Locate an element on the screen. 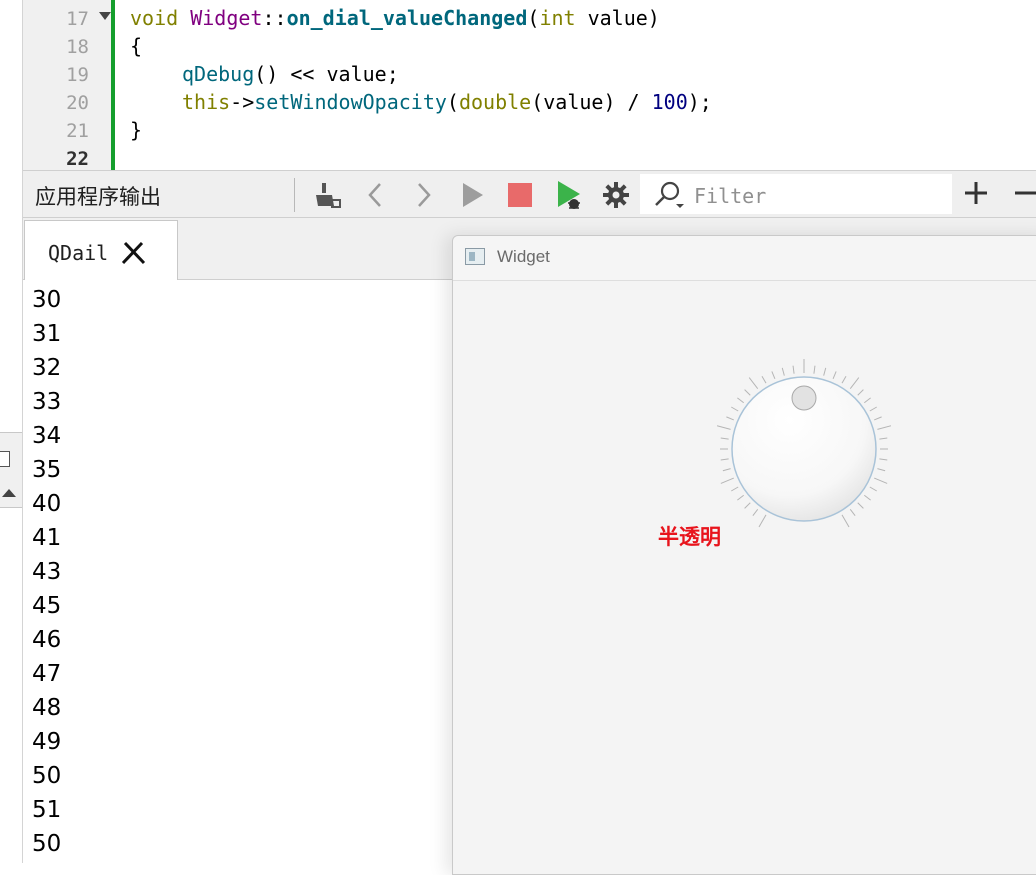 The width and height of the screenshot is (1036, 875). close-tab-icon is located at coordinates (134, 255).